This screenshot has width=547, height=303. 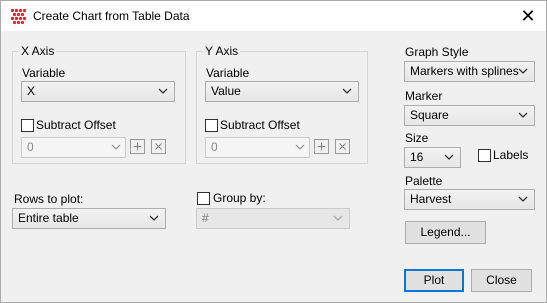 I want to click on marker-value: Square, so click(x=429, y=115).